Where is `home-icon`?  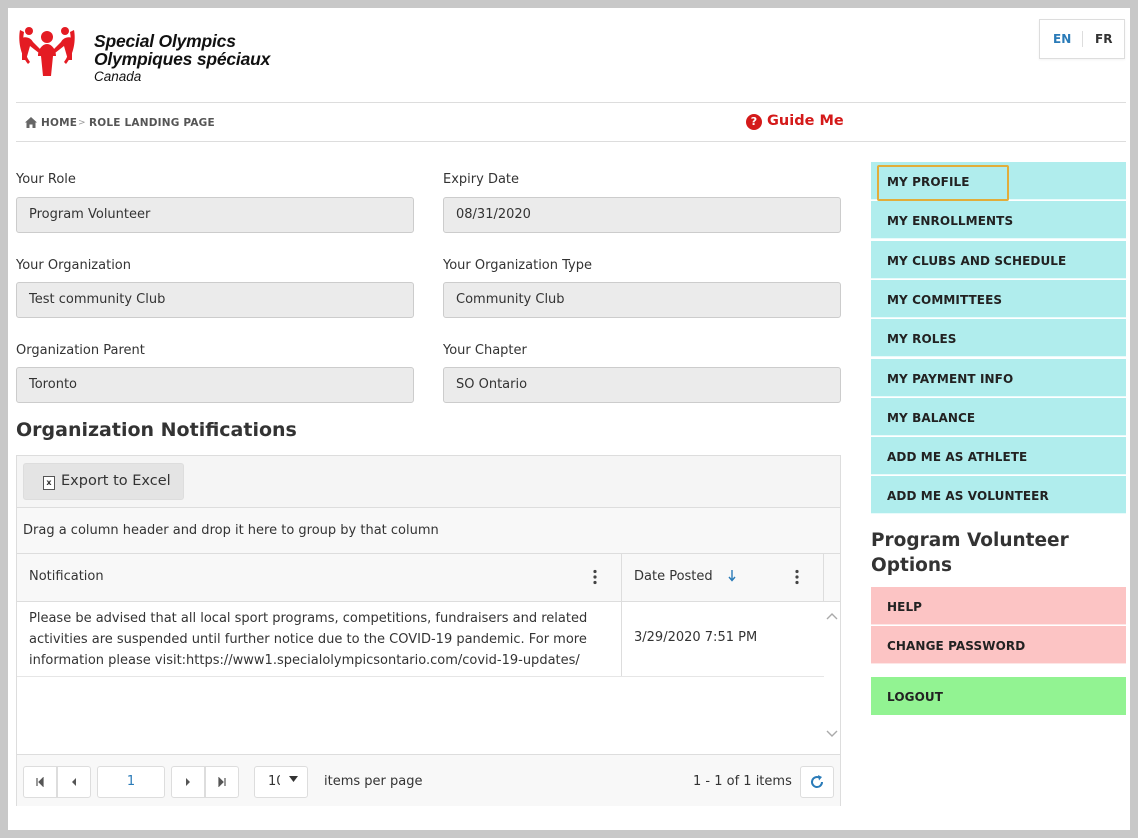
home-icon is located at coordinates (31, 122).